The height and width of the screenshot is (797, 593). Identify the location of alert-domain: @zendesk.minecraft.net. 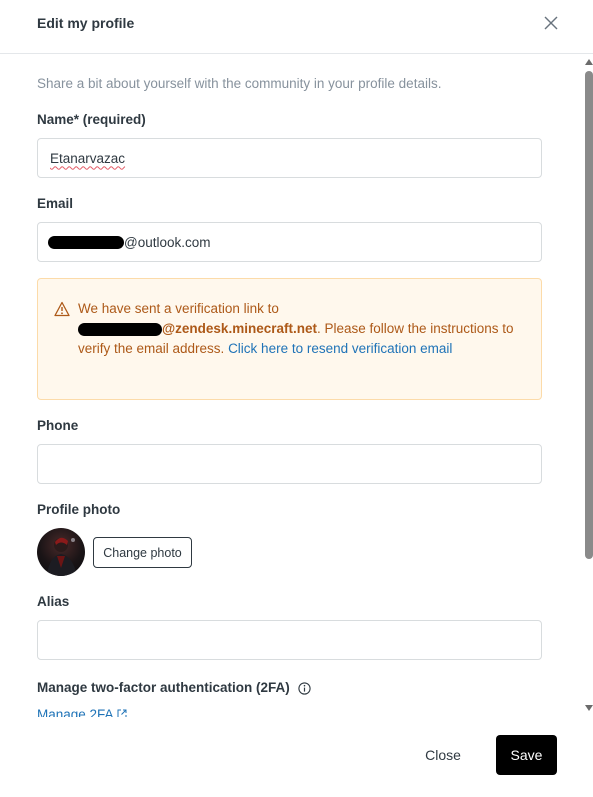
(239, 328).